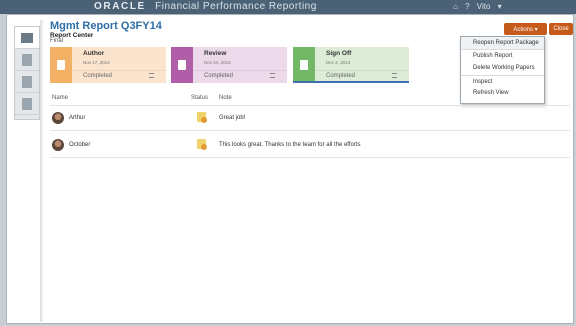  What do you see at coordinates (57, 41) in the screenshot?
I see `report-state: Final` at bounding box center [57, 41].